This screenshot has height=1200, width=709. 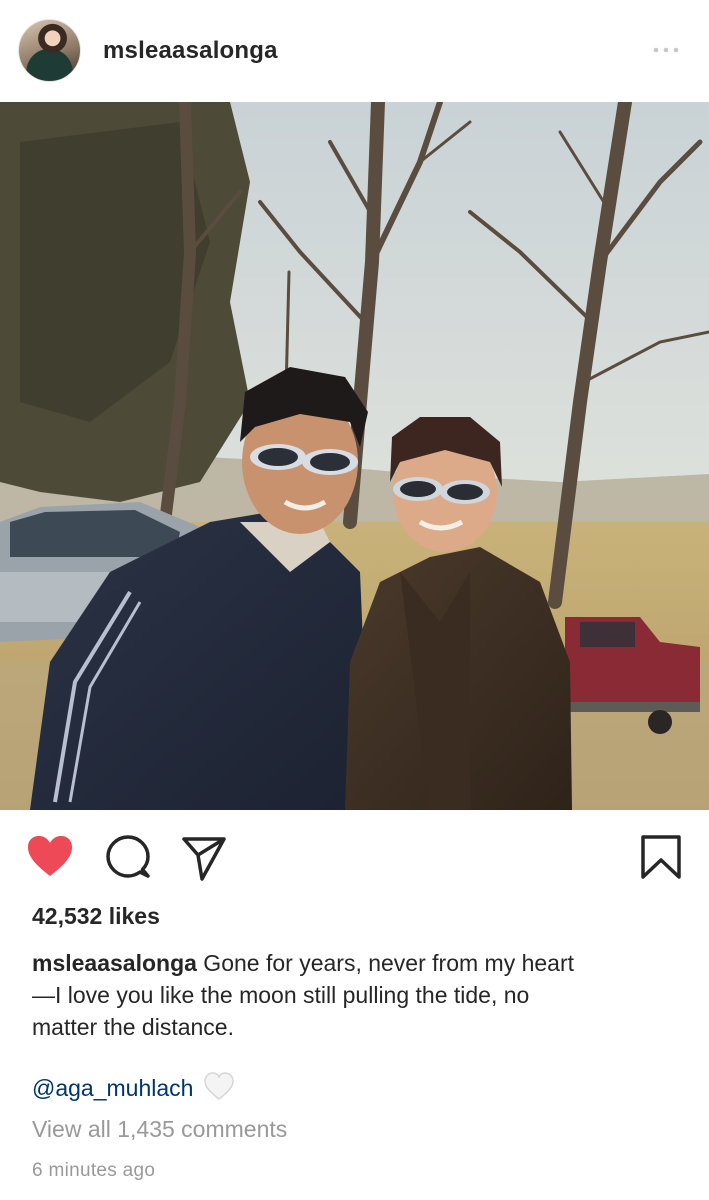 I want to click on send-icon, so click(x=204, y=858).